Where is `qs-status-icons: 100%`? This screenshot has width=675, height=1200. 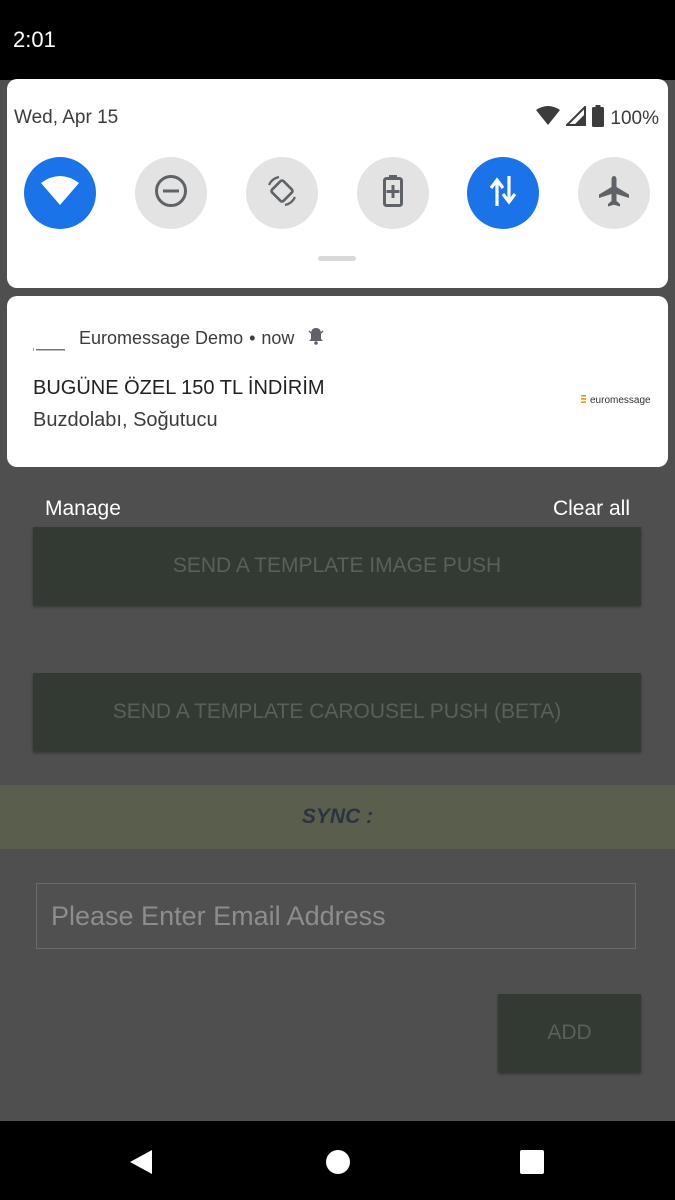 qs-status-icons: 100% is located at coordinates (597, 118).